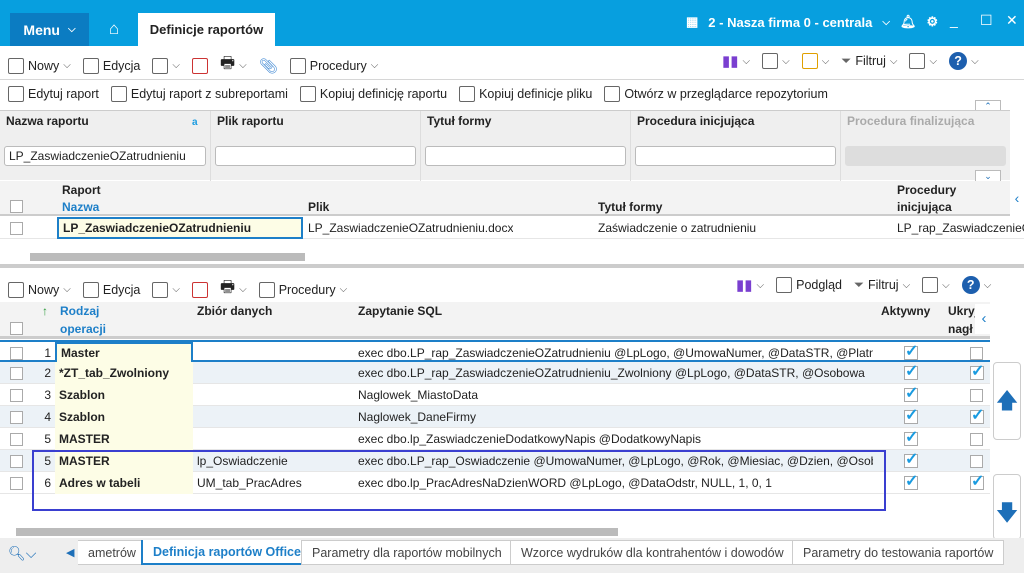 Image resolution: width=1024 pixels, height=573 pixels. Describe the element at coordinates (905, 311) in the screenshot. I see `column-header-aktywny: Aktywny` at that location.